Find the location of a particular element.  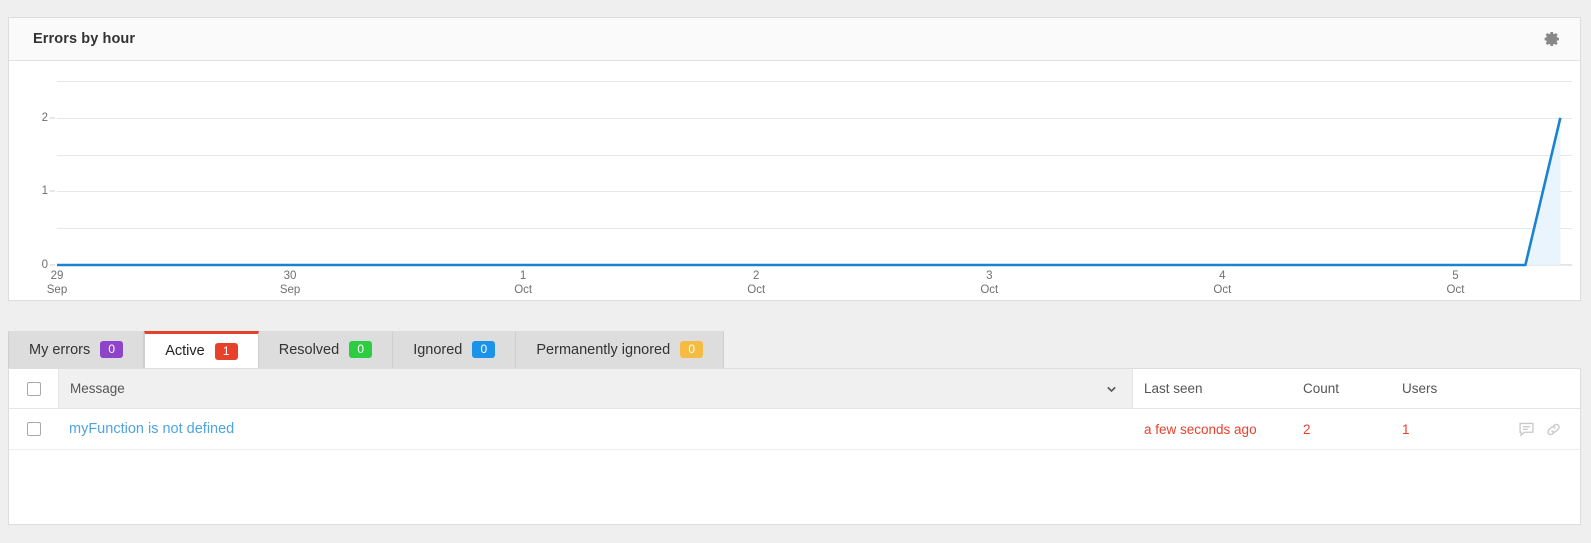

tab-ignored: Ignored 0 is located at coordinates (455, 349).